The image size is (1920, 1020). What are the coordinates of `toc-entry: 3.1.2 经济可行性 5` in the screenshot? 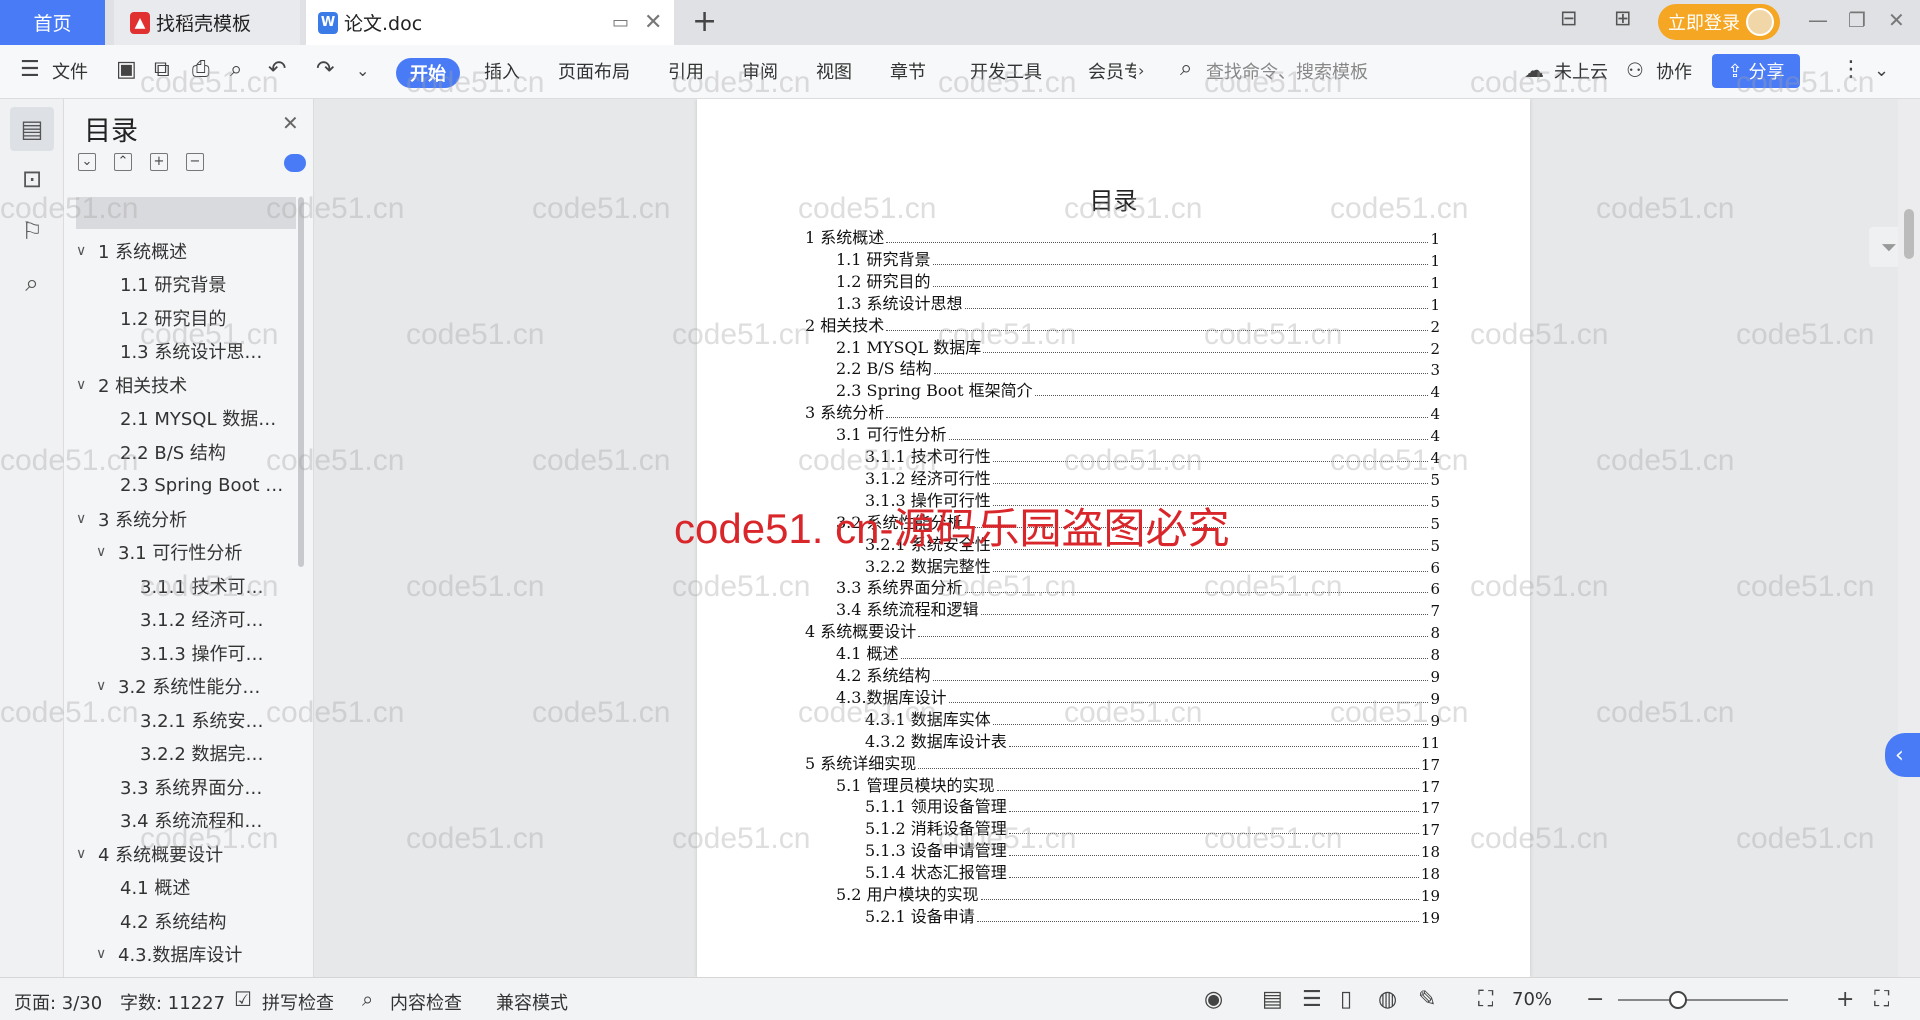 It's located at (1152, 478).